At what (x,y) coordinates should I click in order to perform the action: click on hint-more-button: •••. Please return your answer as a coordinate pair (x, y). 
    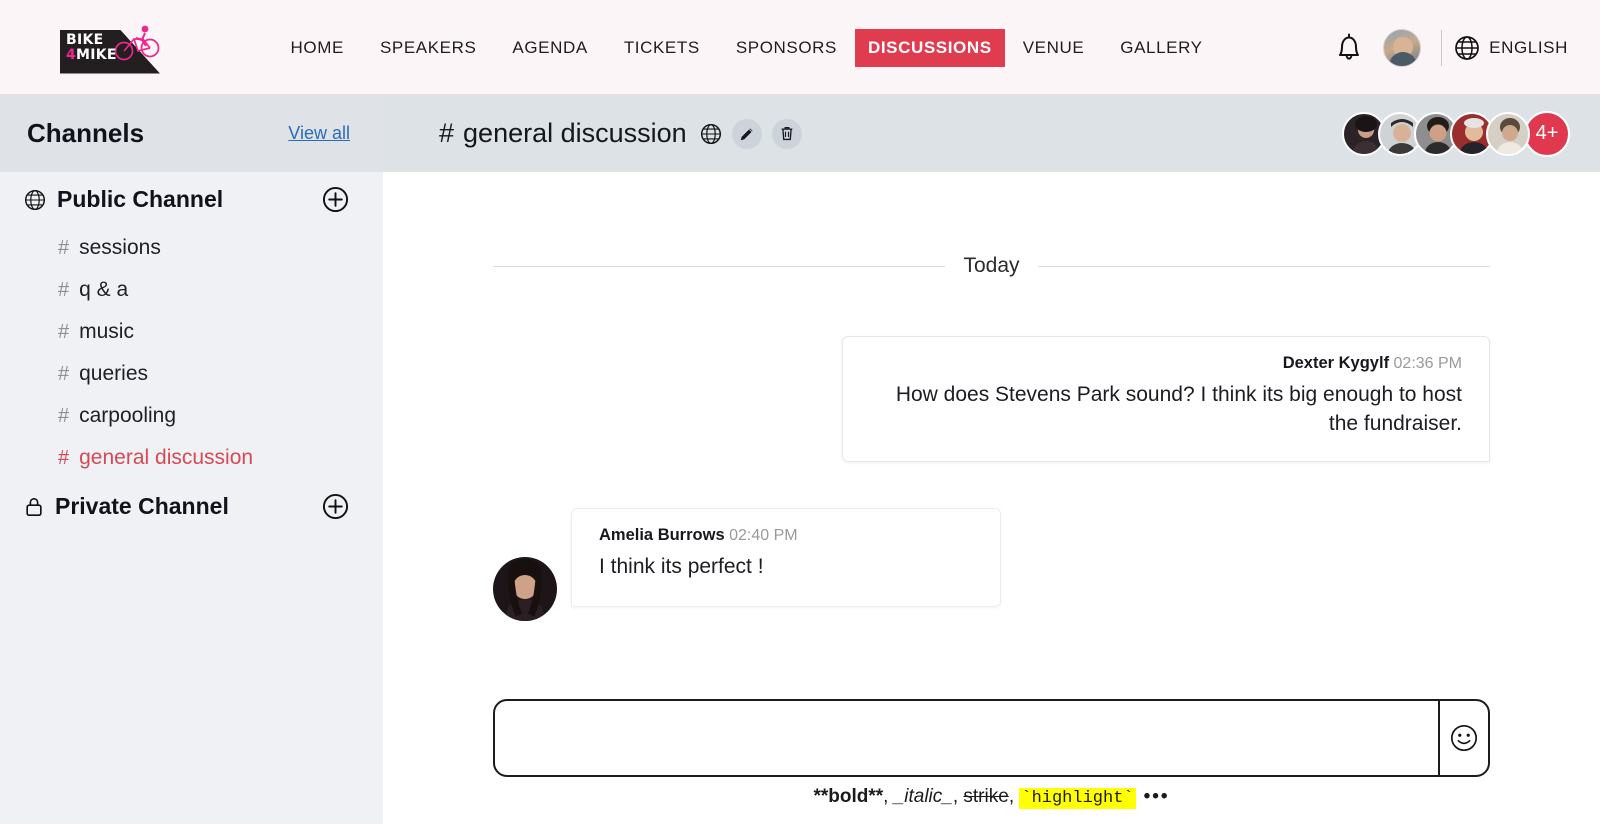
    Looking at the image, I should click on (1157, 796).